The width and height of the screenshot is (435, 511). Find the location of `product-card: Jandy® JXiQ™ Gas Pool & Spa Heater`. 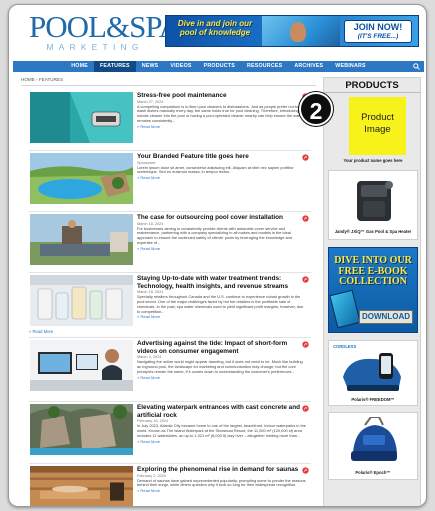

product-card: Jandy® JXiQ™ Gas Pool & Spa Heater is located at coordinates (373, 205).